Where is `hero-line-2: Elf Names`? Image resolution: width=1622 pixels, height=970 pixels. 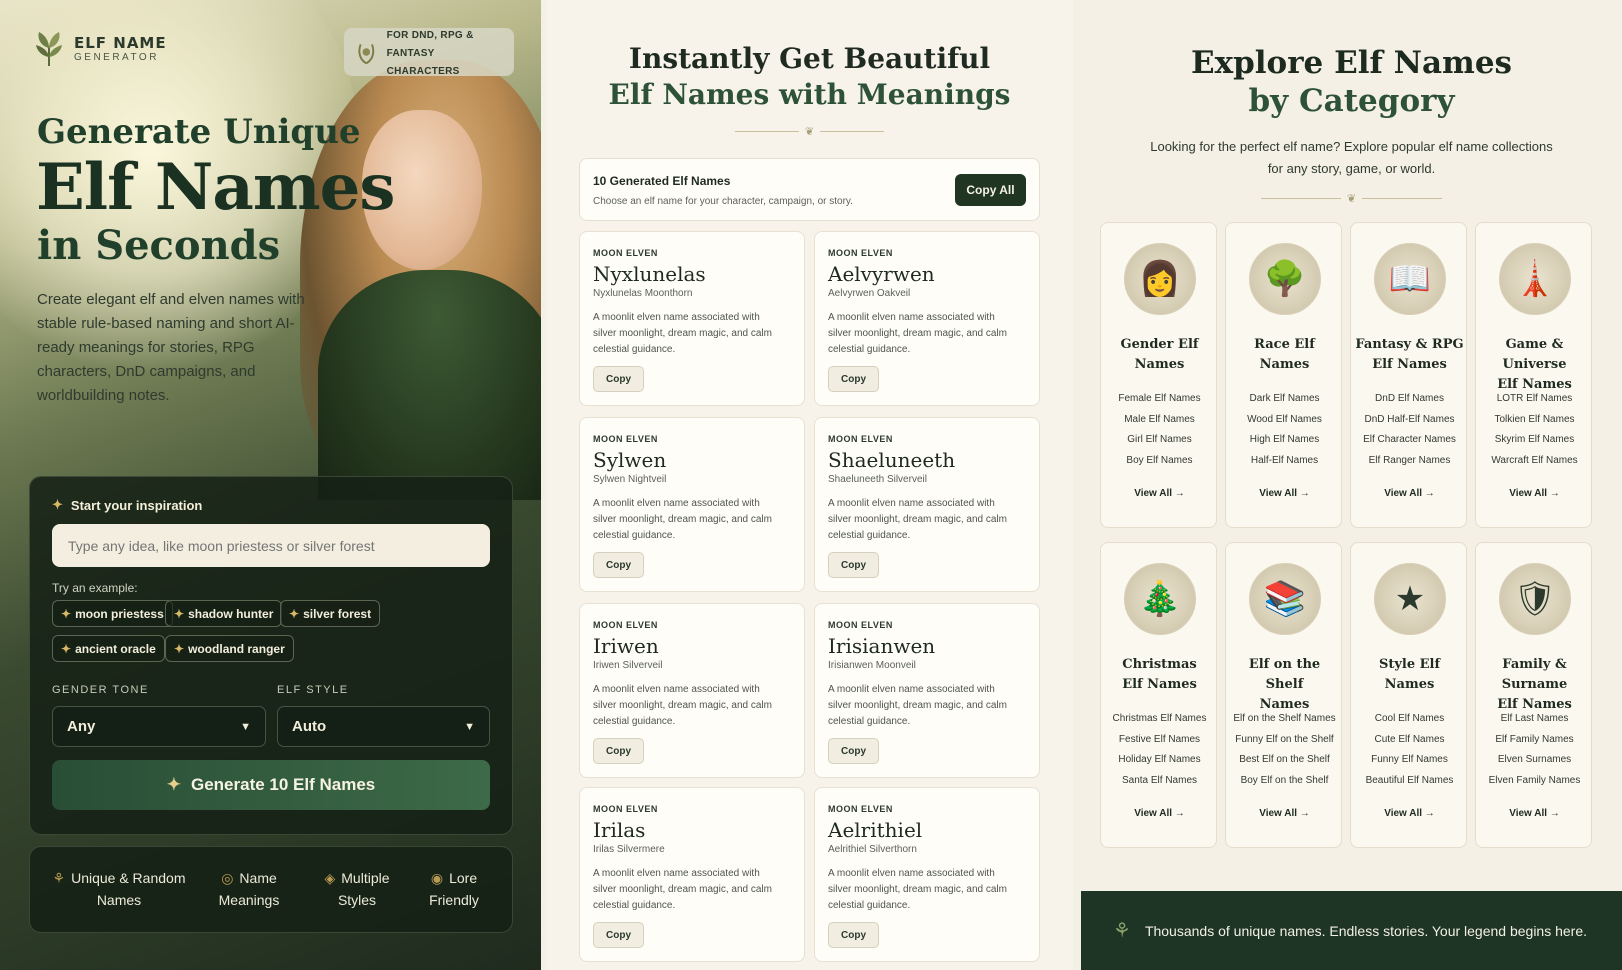 hero-line-2: Elf Names is located at coordinates (215, 187).